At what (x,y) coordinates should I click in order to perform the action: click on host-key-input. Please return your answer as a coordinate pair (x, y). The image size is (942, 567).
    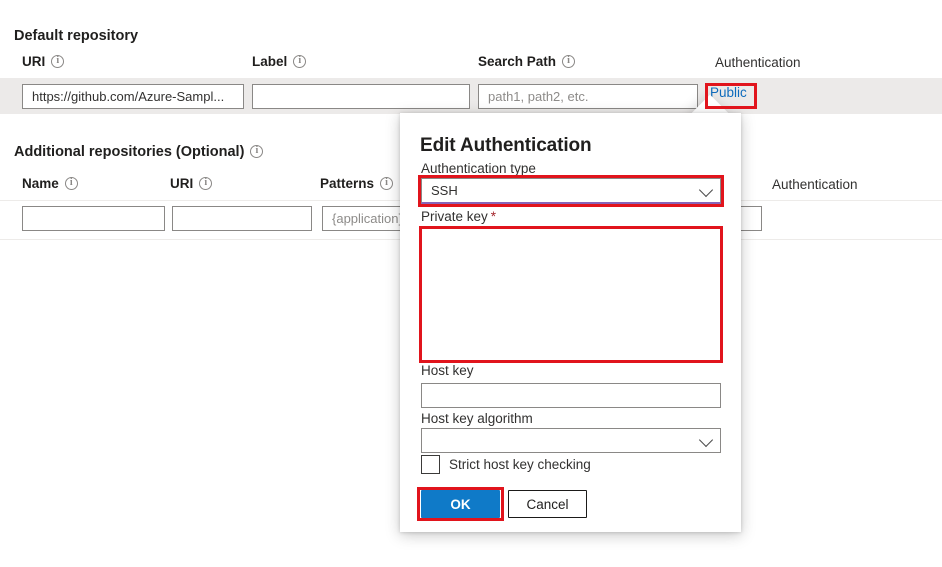
    Looking at the image, I should click on (571, 395).